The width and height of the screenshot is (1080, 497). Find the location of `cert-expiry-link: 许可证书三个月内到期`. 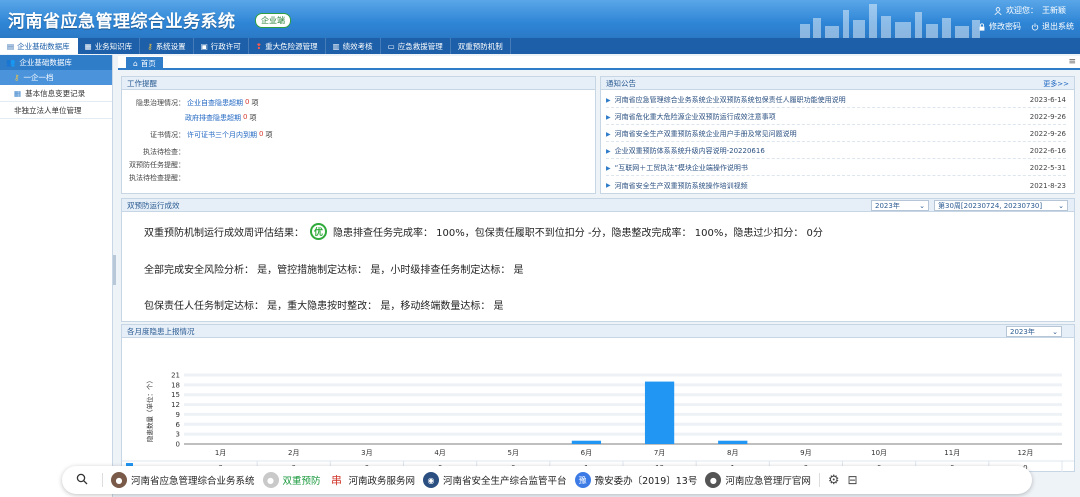

cert-expiry-link: 许可证书三个月内到期 is located at coordinates (222, 135).